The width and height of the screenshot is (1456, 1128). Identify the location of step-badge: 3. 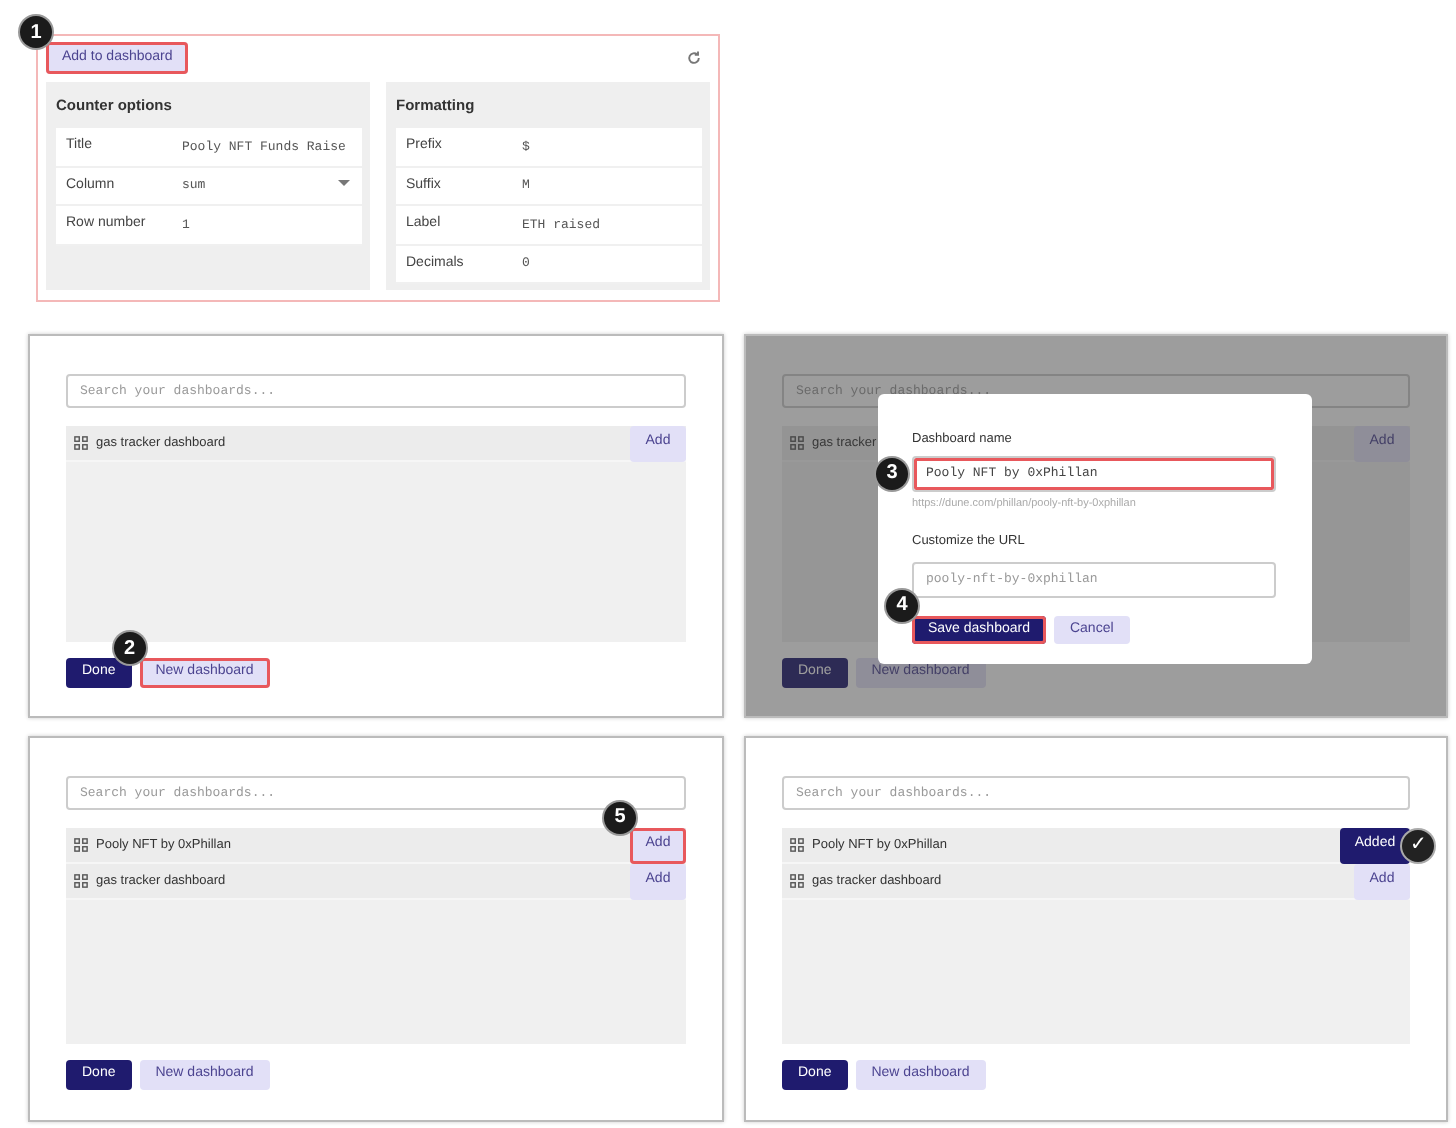
(892, 473).